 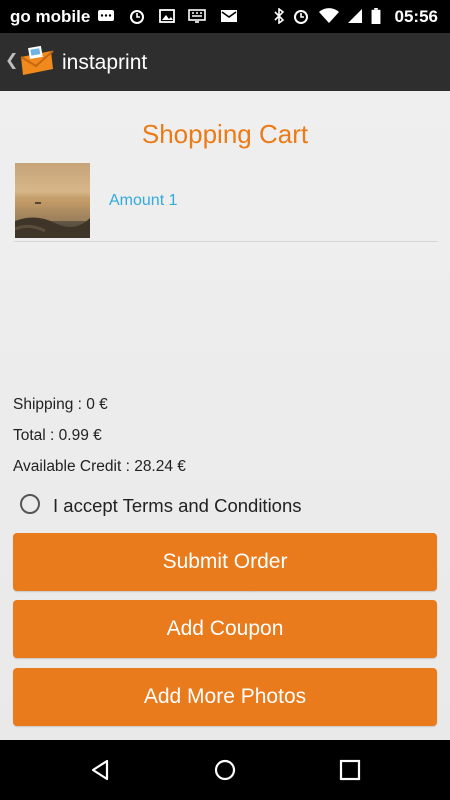 What do you see at coordinates (225, 562) in the screenshot?
I see `submit-order-button: Submit Order` at bounding box center [225, 562].